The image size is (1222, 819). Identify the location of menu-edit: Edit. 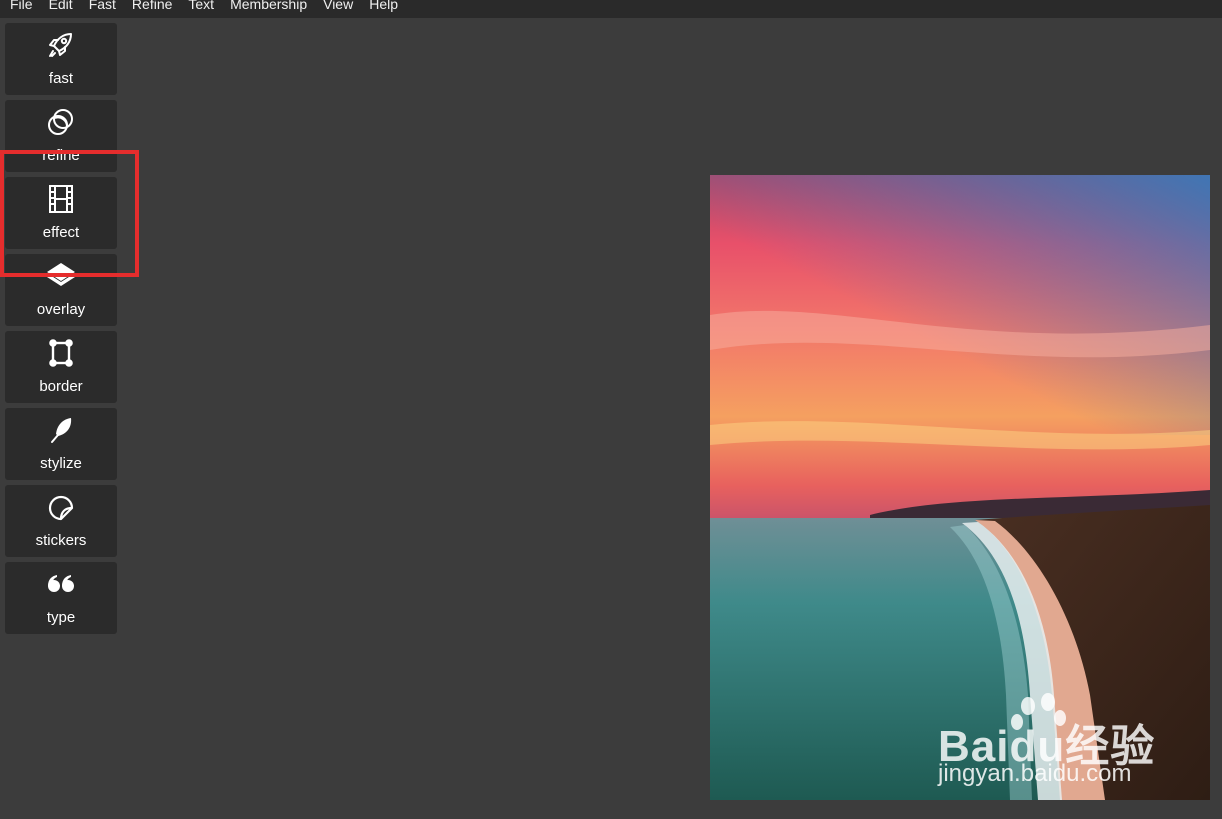
(61, 5).